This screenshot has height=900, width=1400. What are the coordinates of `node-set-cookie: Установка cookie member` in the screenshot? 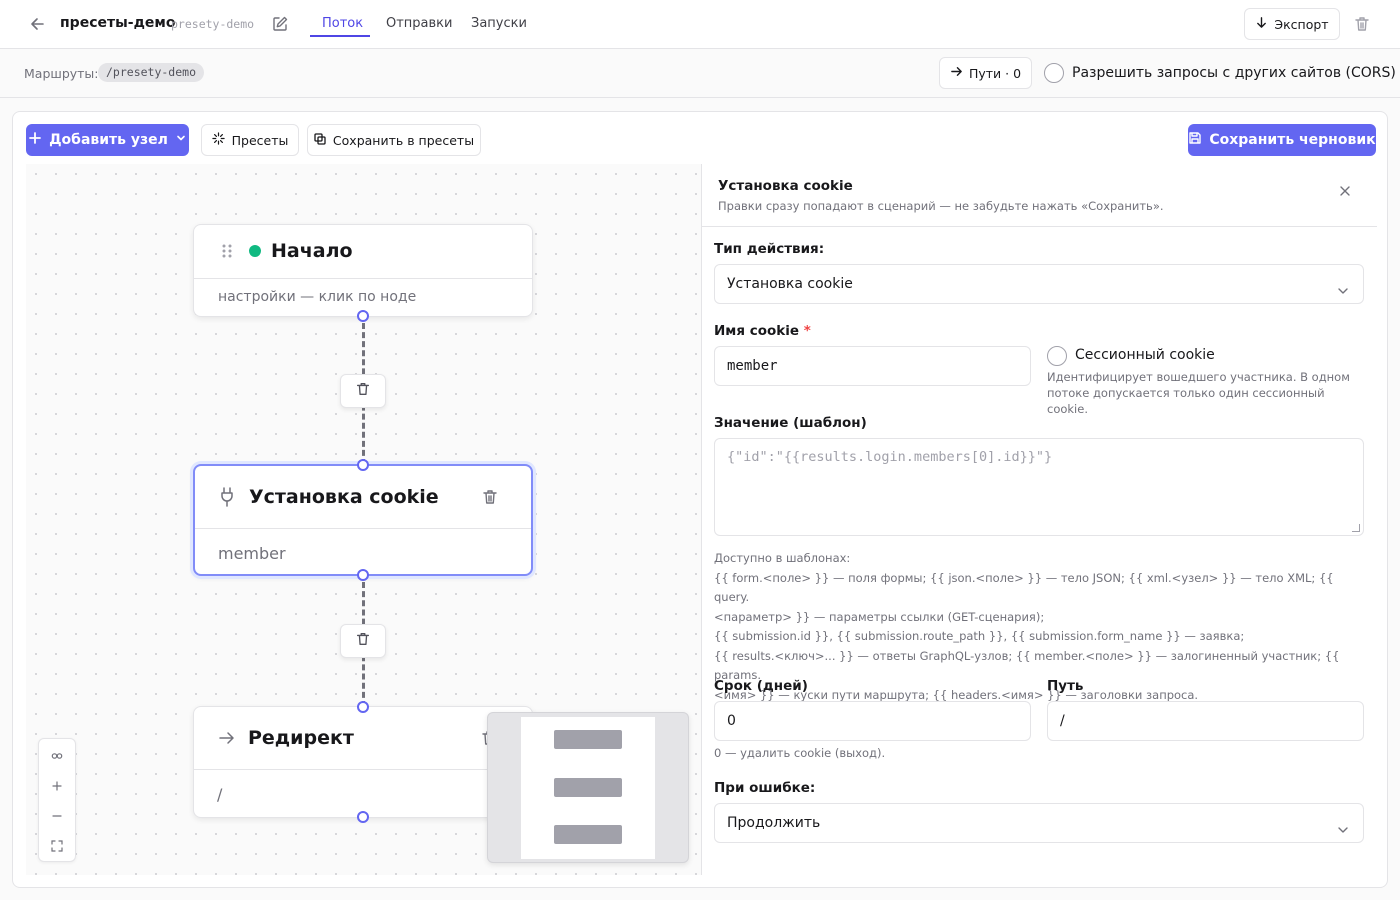 It's located at (363, 520).